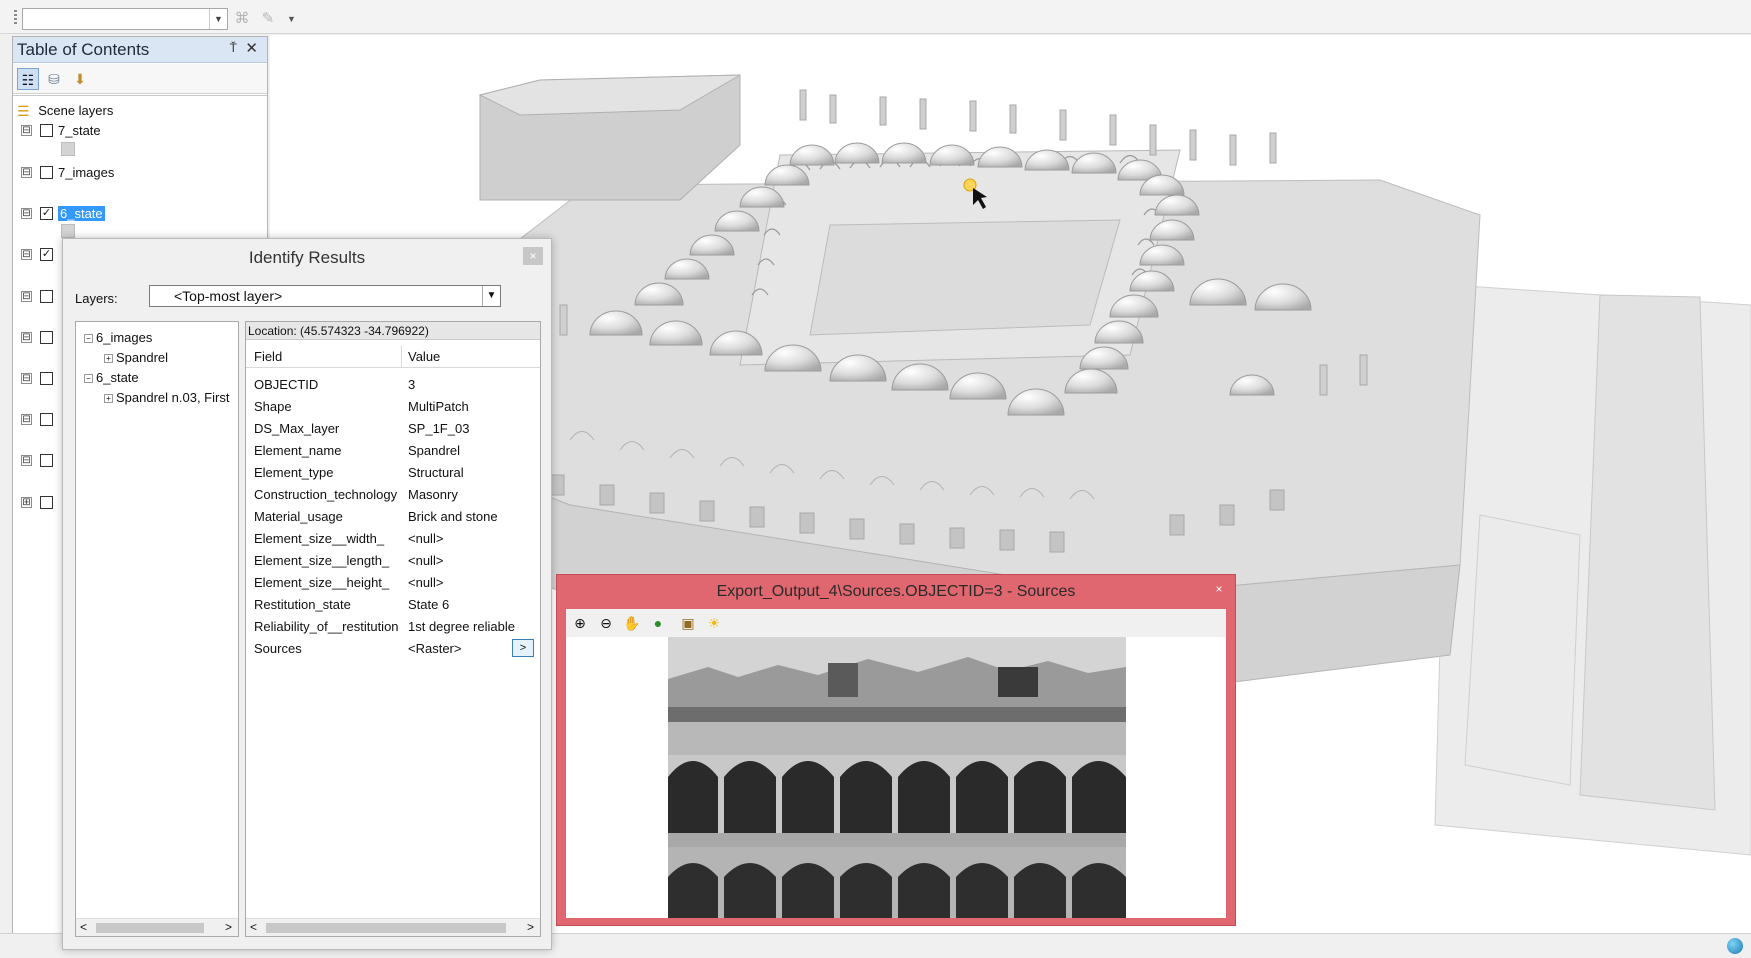 Image resolution: width=1751 pixels, height=958 pixels. What do you see at coordinates (322, 560) in the screenshot?
I see `attribute-field: Element_size__length_` at bounding box center [322, 560].